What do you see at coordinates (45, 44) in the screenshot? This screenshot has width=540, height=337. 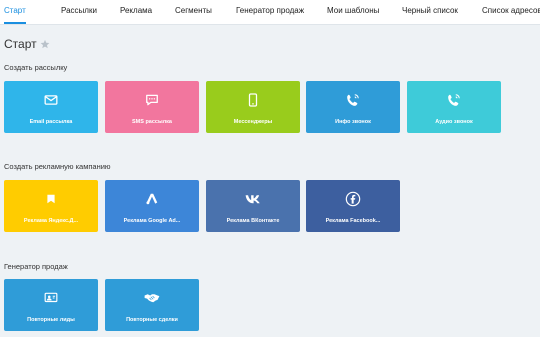 I see `star-icon` at bounding box center [45, 44].